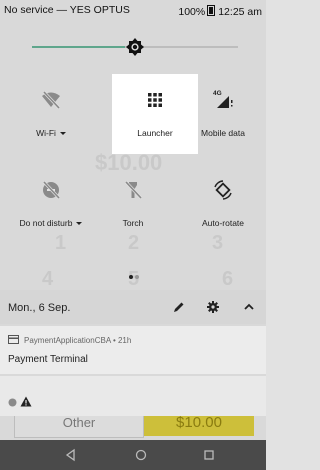  I want to click on tile-label: Auto-rotate, so click(223, 223).